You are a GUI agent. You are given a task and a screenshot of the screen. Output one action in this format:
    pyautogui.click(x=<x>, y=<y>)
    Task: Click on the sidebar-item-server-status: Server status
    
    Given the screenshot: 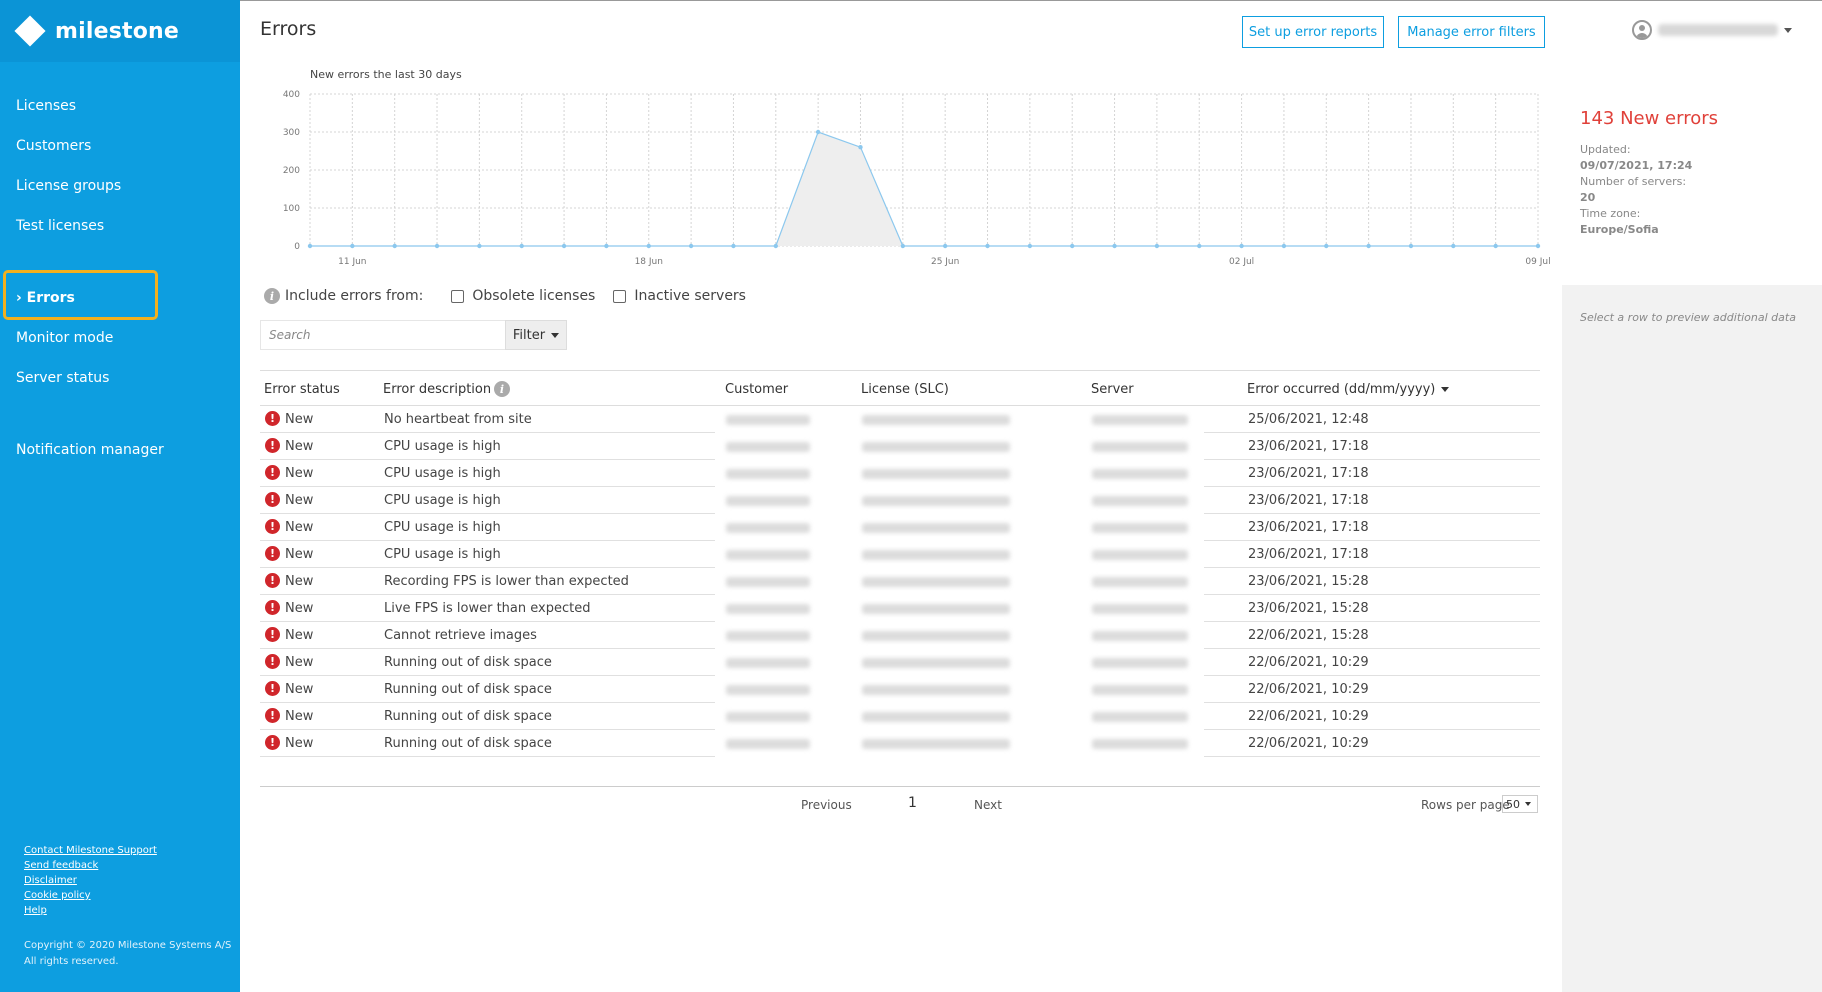 What is the action you would take?
    pyautogui.click(x=62, y=378)
    